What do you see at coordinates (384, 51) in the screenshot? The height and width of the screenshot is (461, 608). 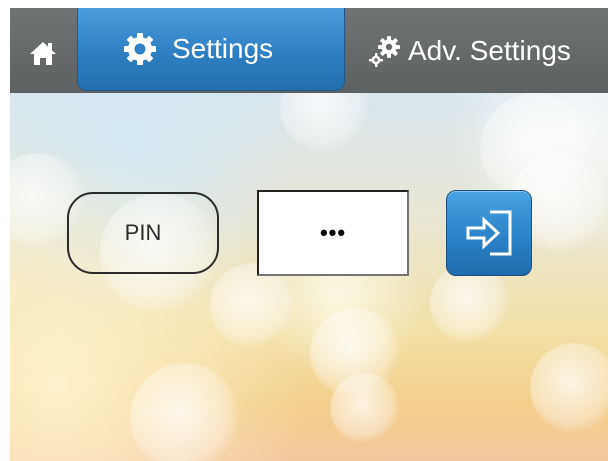 I see `gears-icon` at bounding box center [384, 51].